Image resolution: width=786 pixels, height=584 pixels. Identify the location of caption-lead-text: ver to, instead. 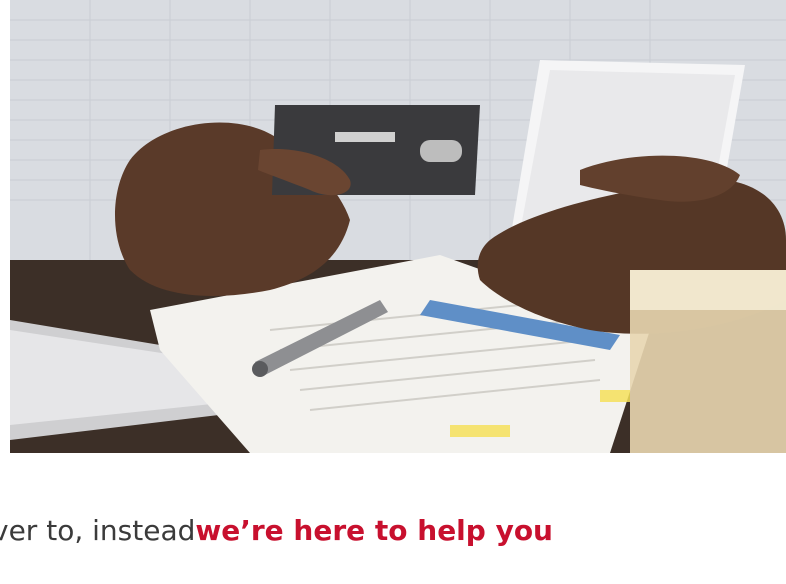
(98, 530).